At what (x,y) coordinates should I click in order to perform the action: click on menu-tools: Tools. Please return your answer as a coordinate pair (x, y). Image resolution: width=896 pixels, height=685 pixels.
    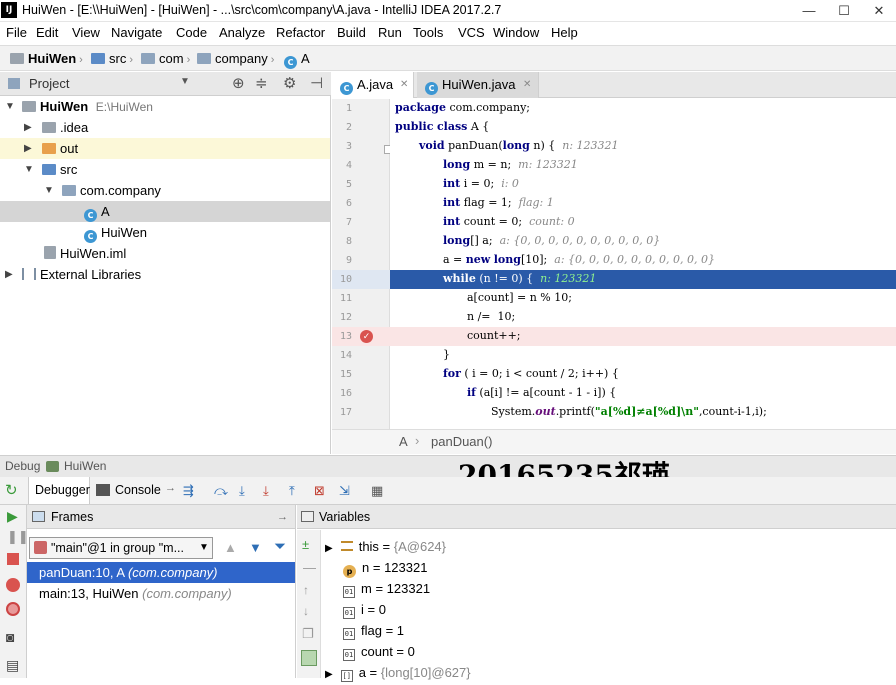
    Looking at the image, I should click on (428, 32).